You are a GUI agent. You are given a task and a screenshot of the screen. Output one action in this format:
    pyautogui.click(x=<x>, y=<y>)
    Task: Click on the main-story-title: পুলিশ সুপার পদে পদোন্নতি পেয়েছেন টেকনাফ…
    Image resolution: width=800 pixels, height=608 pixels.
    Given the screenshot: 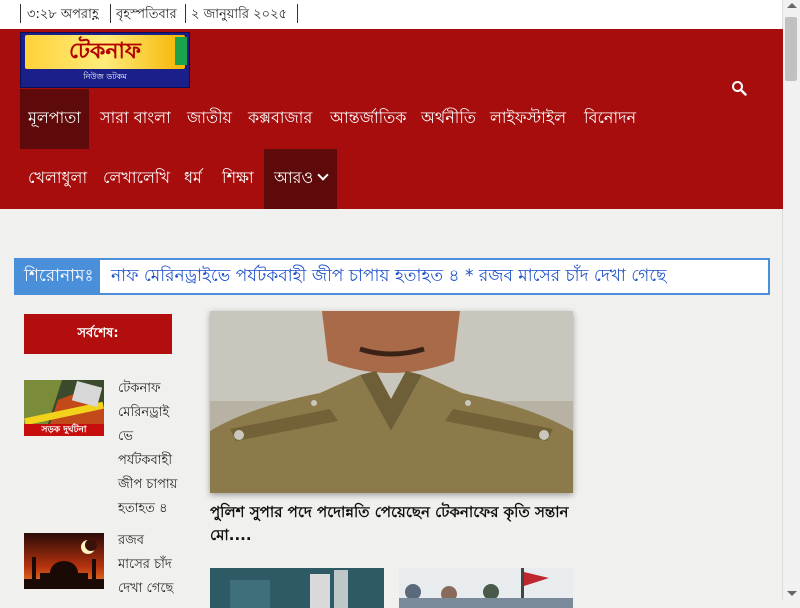 What is the action you would take?
    pyautogui.click(x=391, y=524)
    